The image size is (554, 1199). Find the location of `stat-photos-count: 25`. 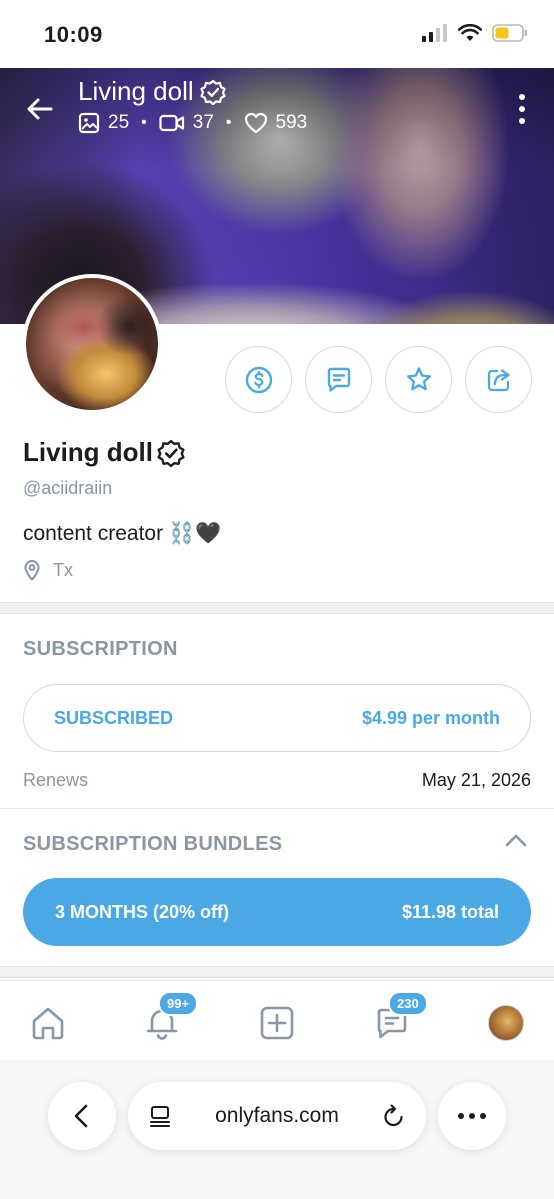

stat-photos-count: 25 is located at coordinates (119, 122).